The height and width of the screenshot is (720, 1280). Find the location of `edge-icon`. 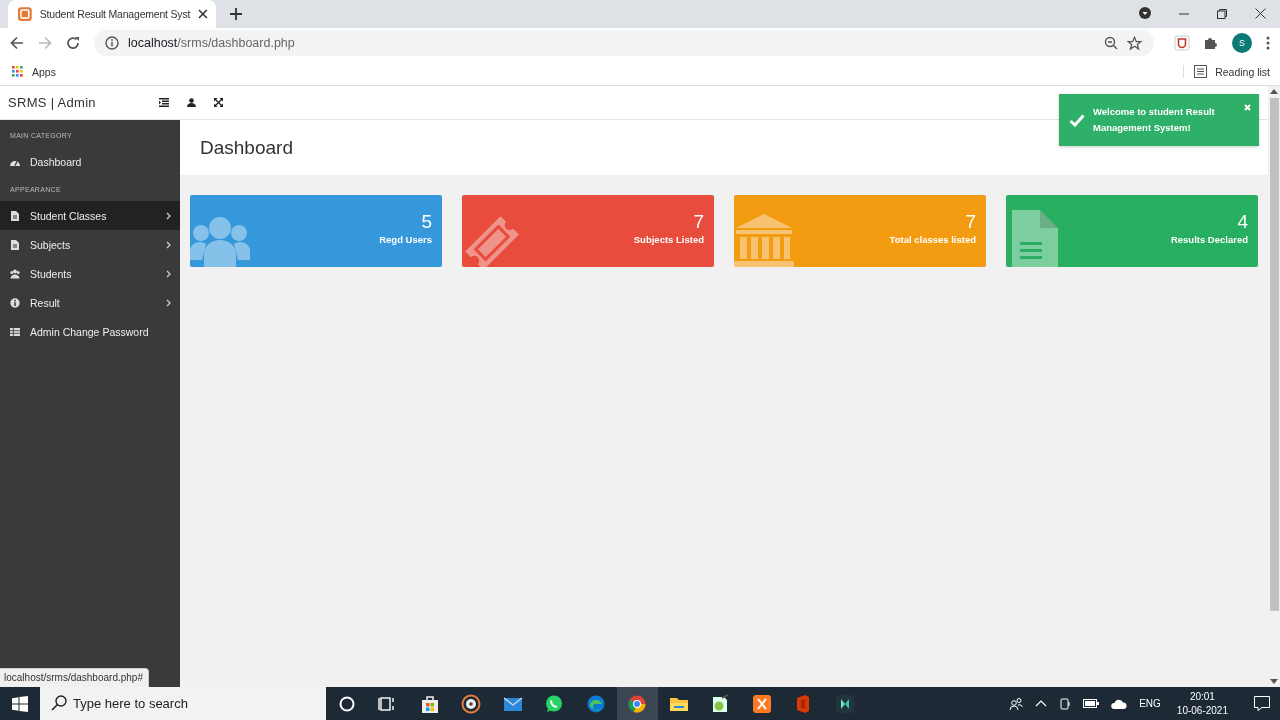

edge-icon is located at coordinates (595, 703).